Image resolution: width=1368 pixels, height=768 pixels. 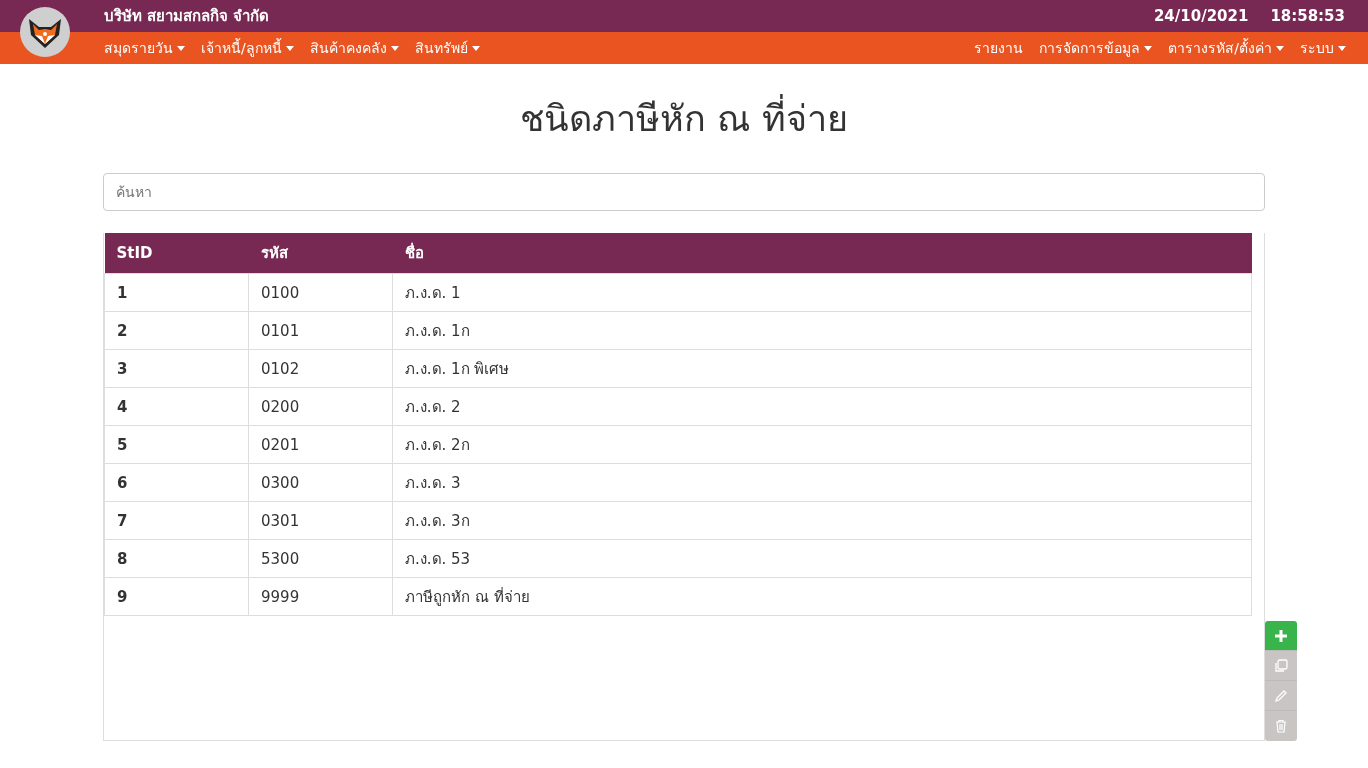 What do you see at coordinates (822, 406) in the screenshot?
I see `table-cell: ภ.ง.ด. 2` at bounding box center [822, 406].